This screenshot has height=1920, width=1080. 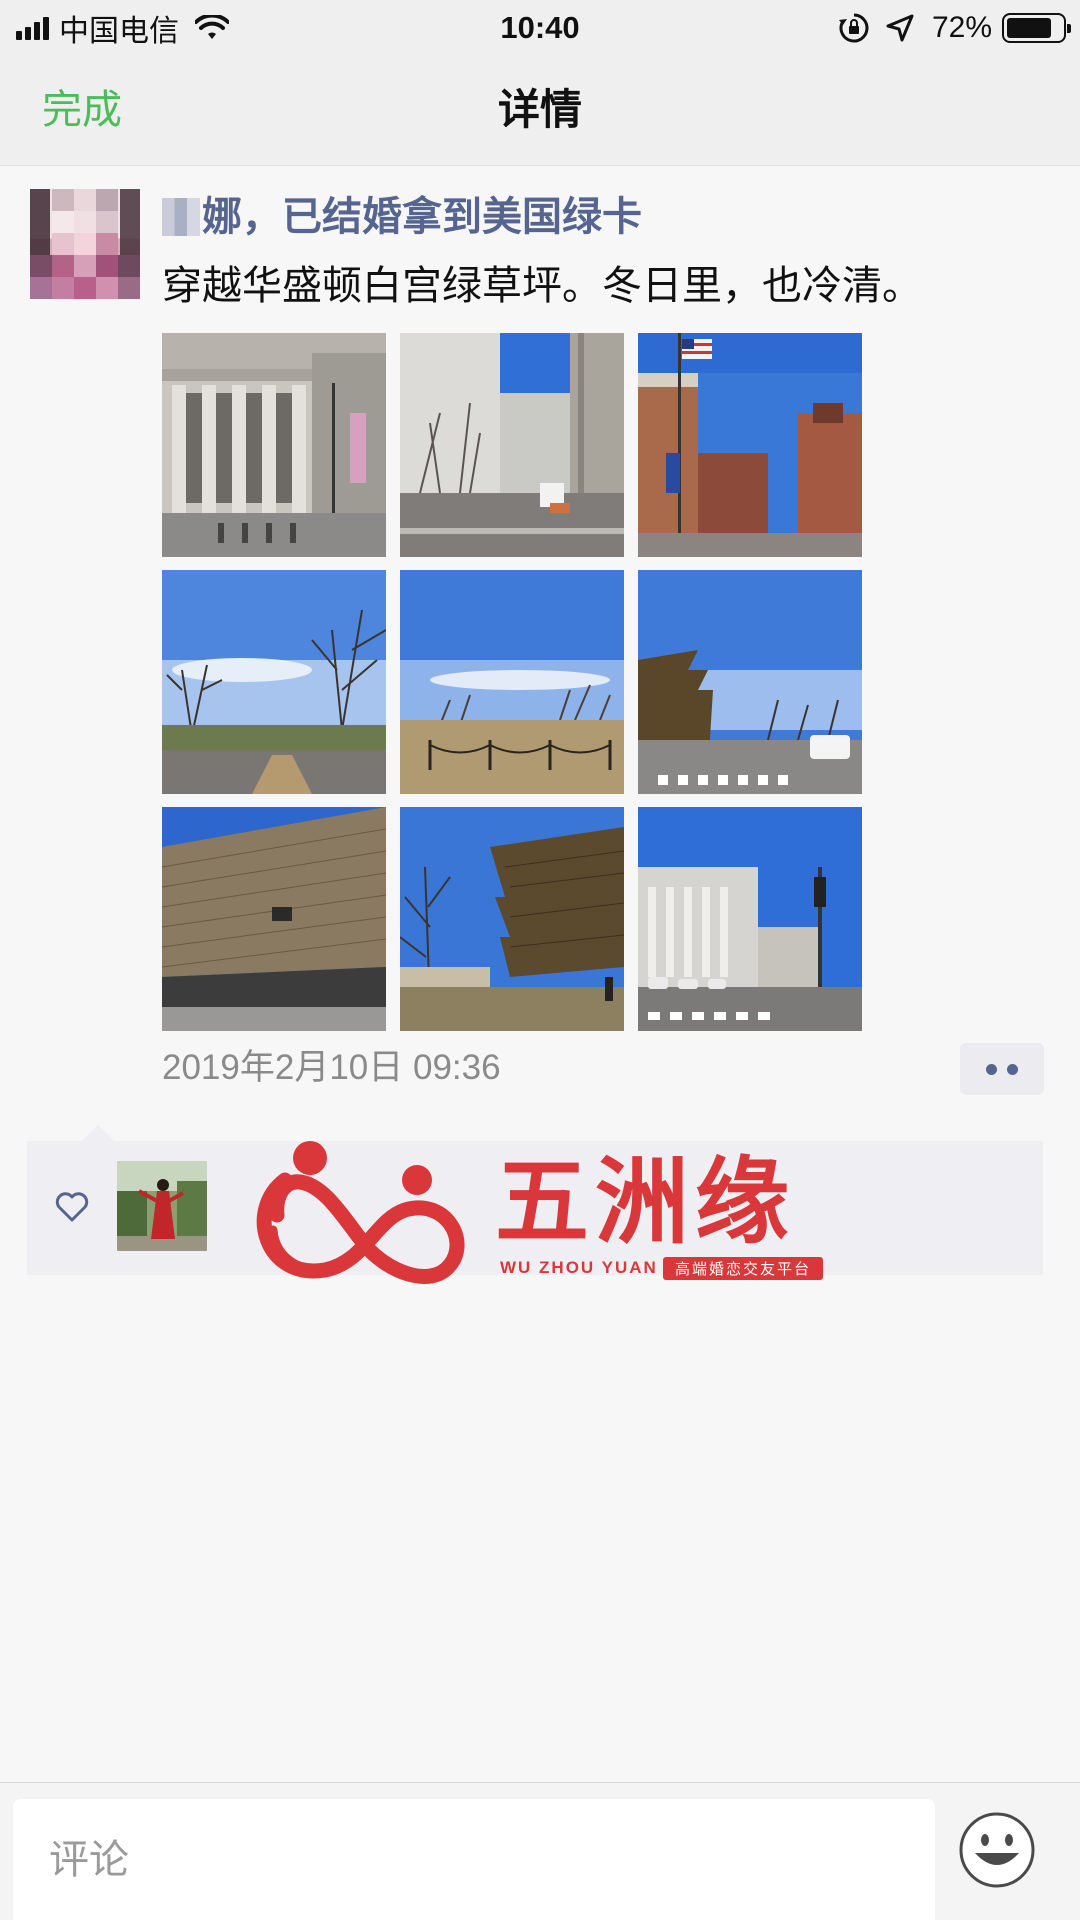 I want to click on location-icon, so click(x=900, y=28).